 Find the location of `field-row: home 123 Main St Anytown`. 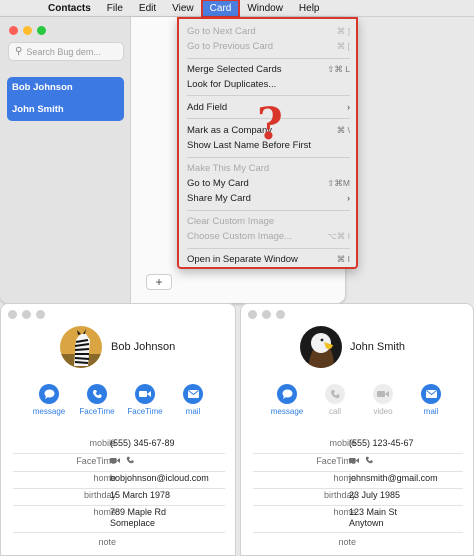

field-row: home 123 Main St Anytown is located at coordinates (358, 520).